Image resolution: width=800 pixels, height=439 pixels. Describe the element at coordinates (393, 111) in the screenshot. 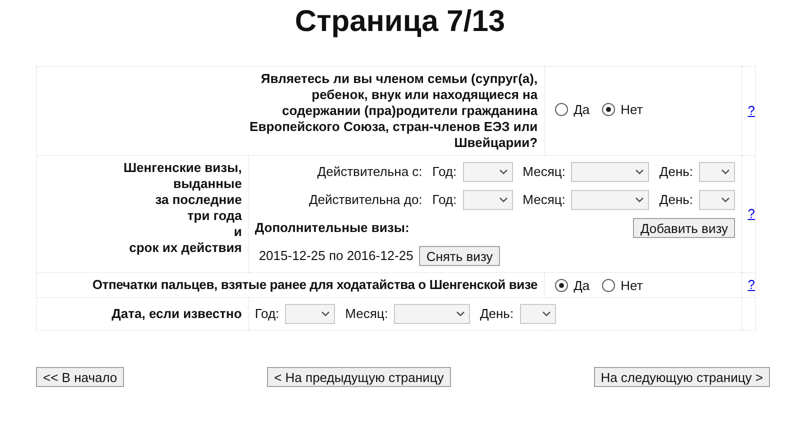

I see `question-label: Являетесь ли вы членом семьи (супруг(а), ребенок, внук или находящиеся на содержании (пра)родители гражданина Европейского Союза, стран-членов ЕЭЗ или Швейцарии?` at that location.